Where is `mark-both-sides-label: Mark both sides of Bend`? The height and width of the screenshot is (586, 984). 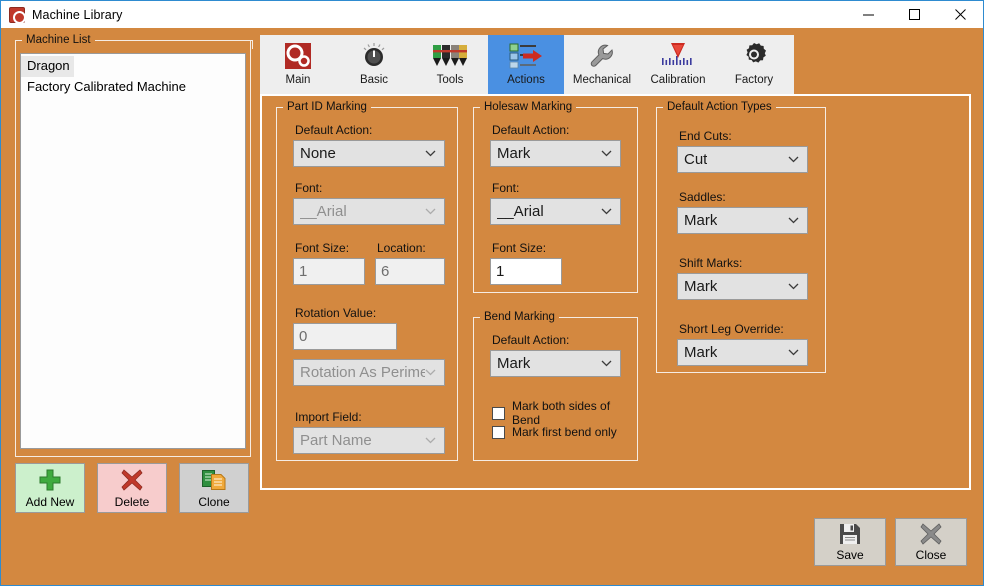
mark-both-sides-label: Mark both sides of Bend is located at coordinates (561, 413).